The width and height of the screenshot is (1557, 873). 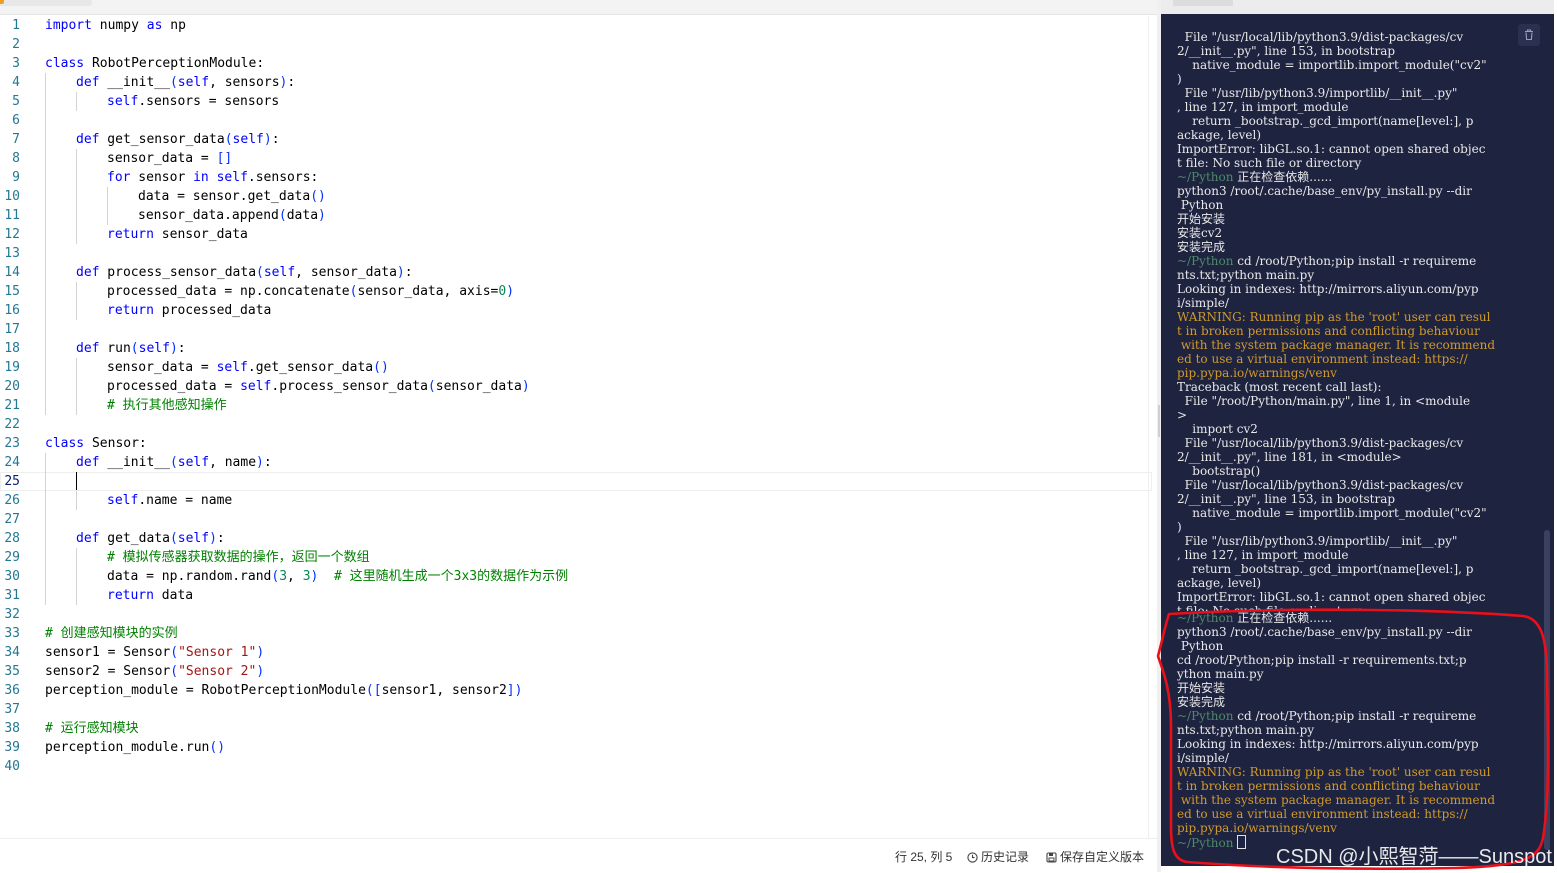 What do you see at coordinates (576, 462) in the screenshot?
I see `code-line: 24 def __init__(self, name):` at bounding box center [576, 462].